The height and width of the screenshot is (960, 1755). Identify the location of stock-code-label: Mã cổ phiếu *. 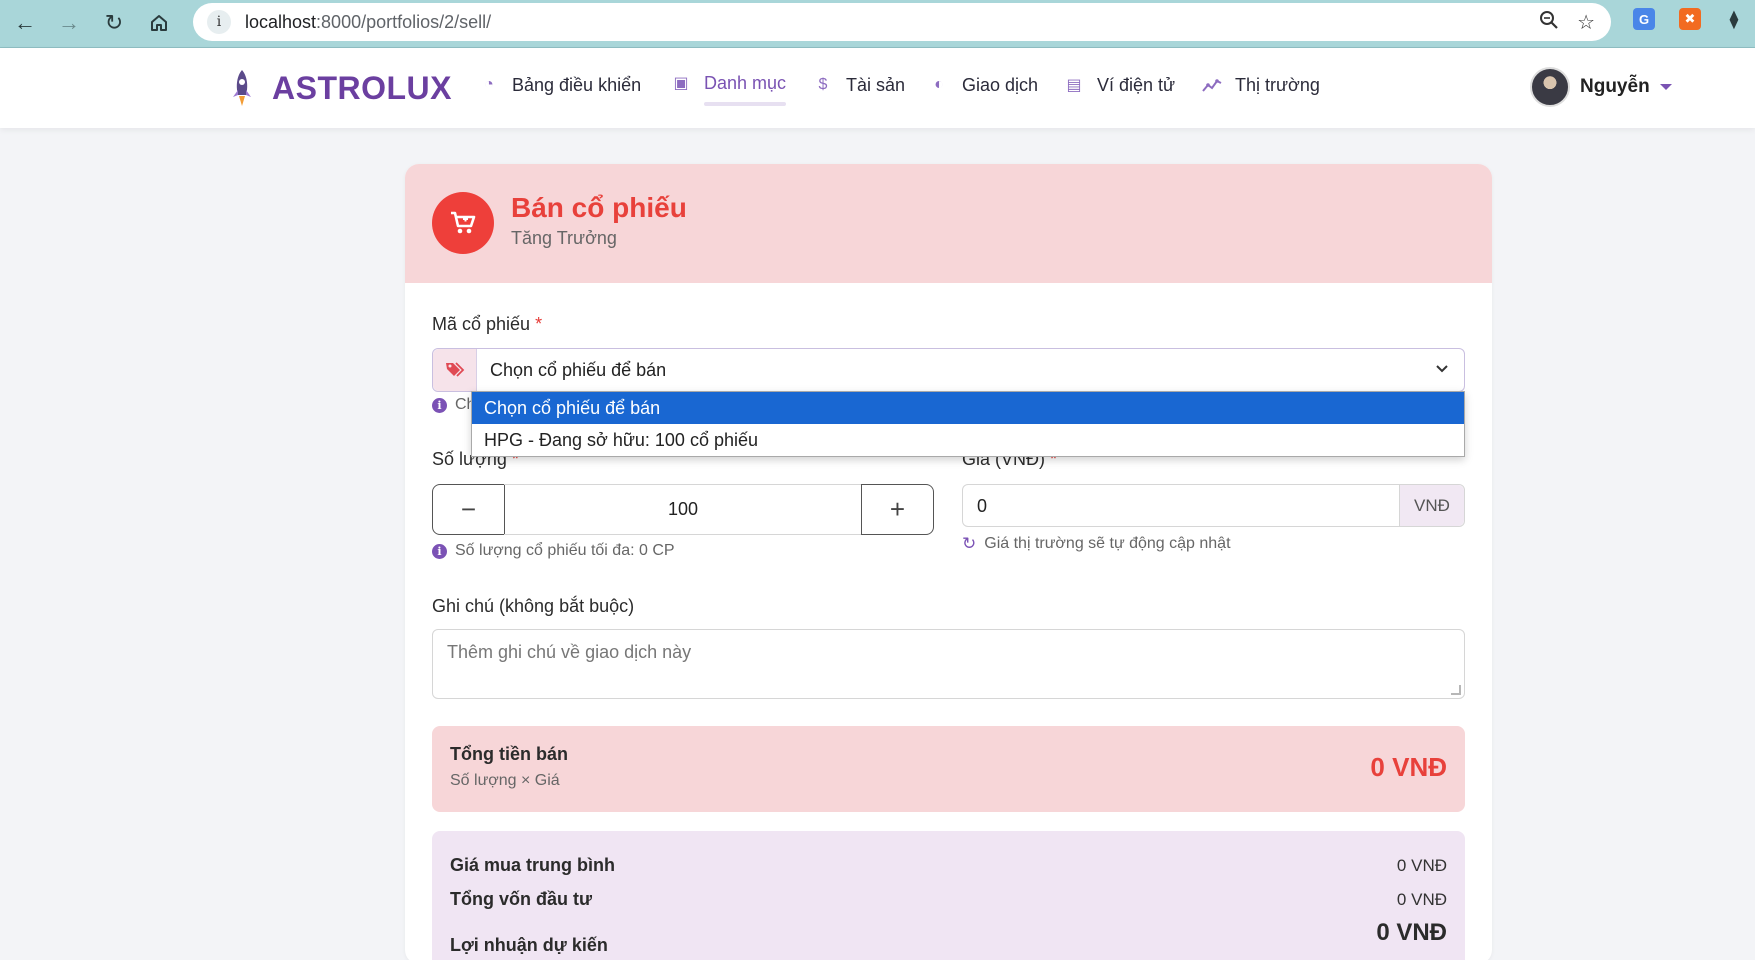
(487, 324).